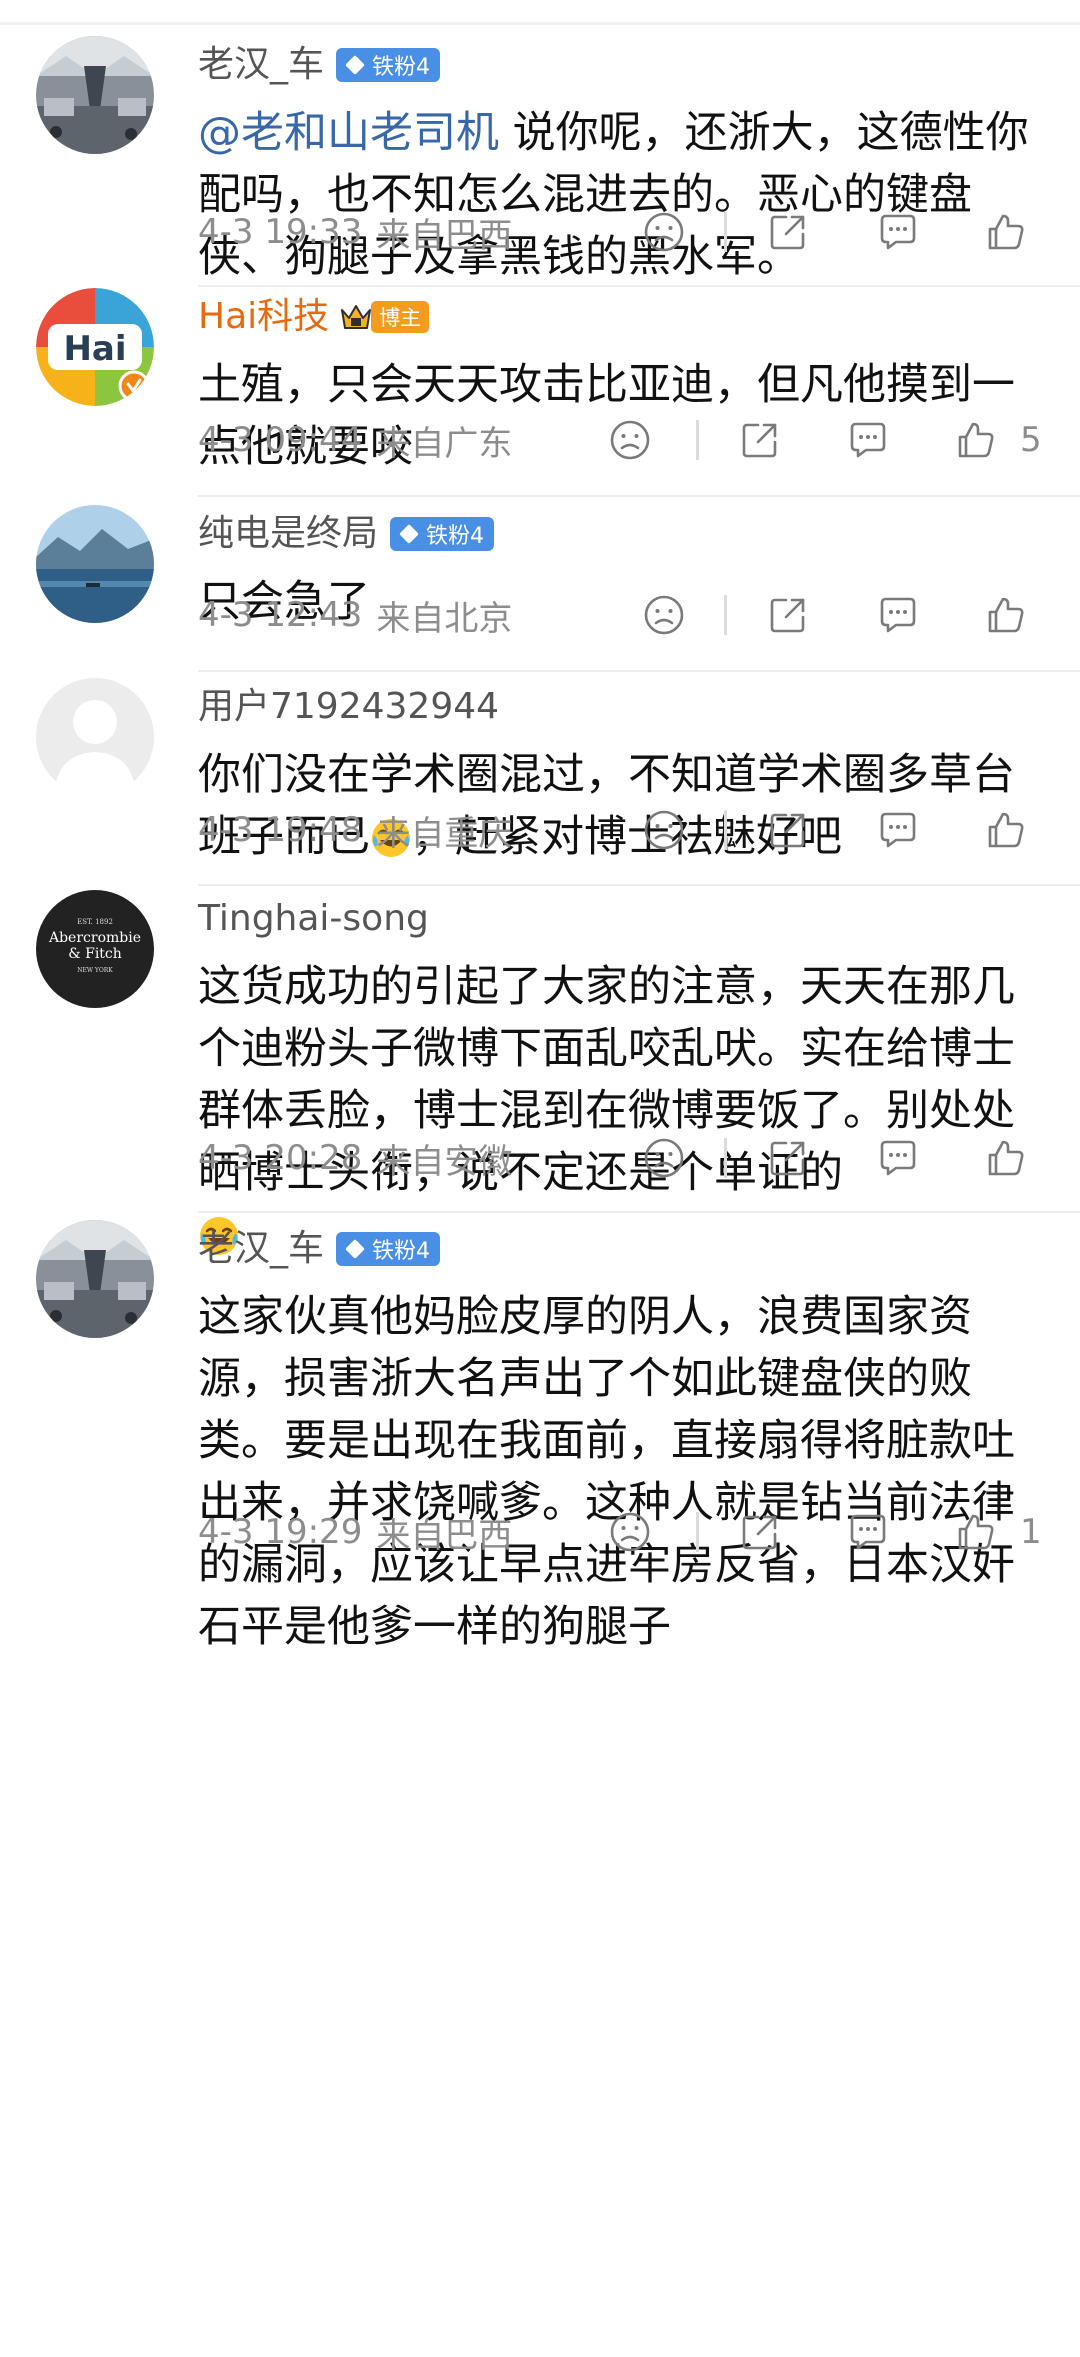  I want to click on comment-header: Tinghai-song, so click(313, 919).